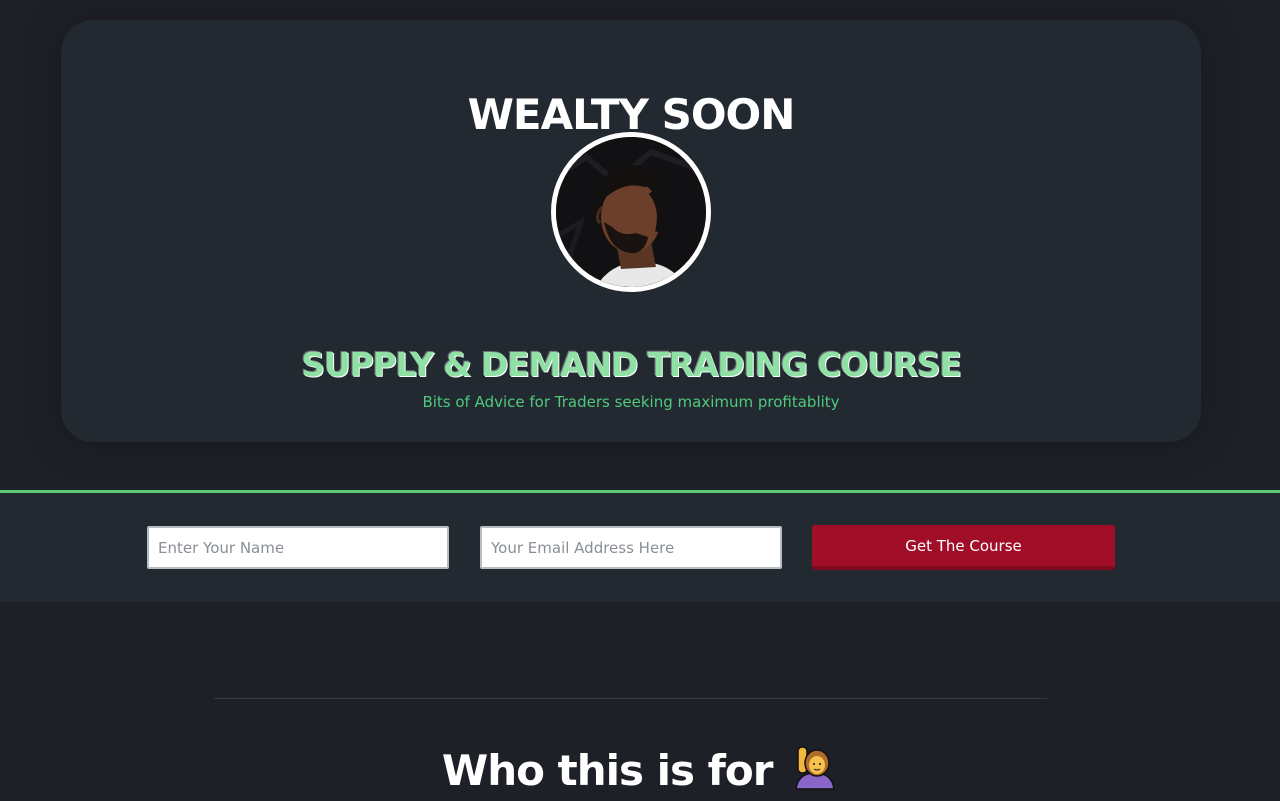 This screenshot has width=1280, height=801. What do you see at coordinates (631, 547) in the screenshot?
I see `email-input` at bounding box center [631, 547].